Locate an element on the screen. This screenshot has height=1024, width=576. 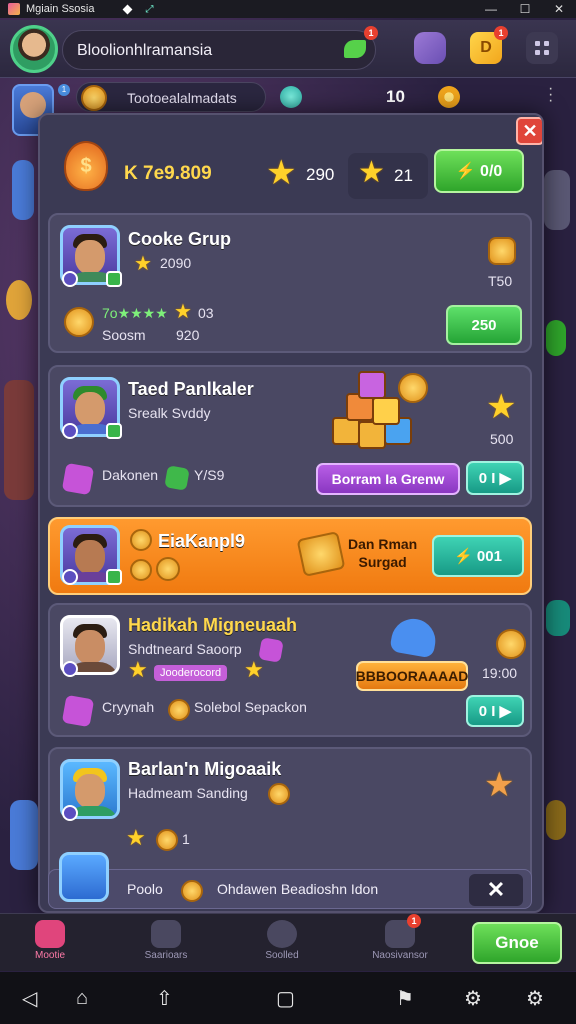
nav-tools: Soolled is located at coordinates (282, 940).